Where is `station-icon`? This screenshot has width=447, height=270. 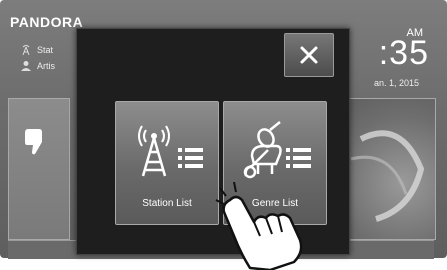 station-icon is located at coordinates (26, 50).